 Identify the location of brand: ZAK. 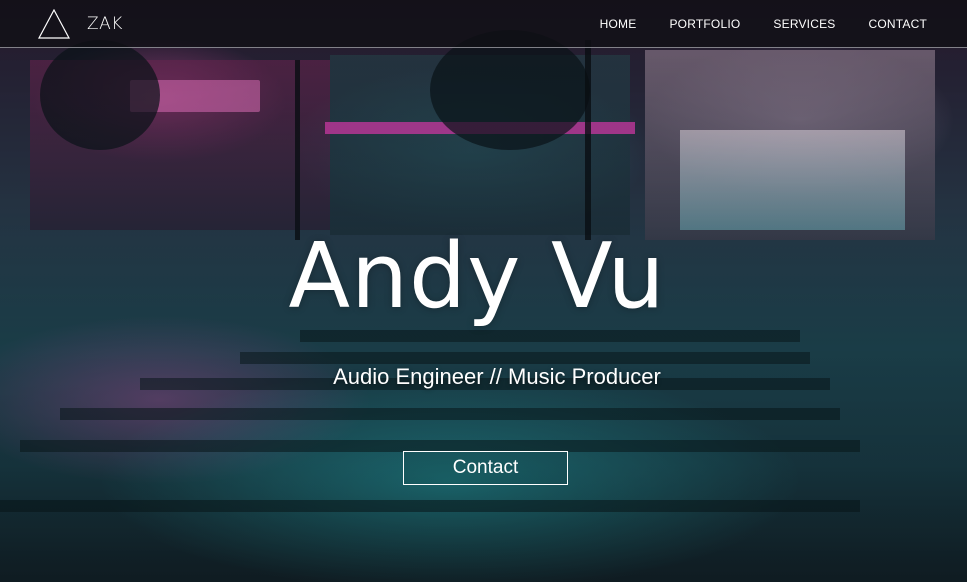
(80, 24).